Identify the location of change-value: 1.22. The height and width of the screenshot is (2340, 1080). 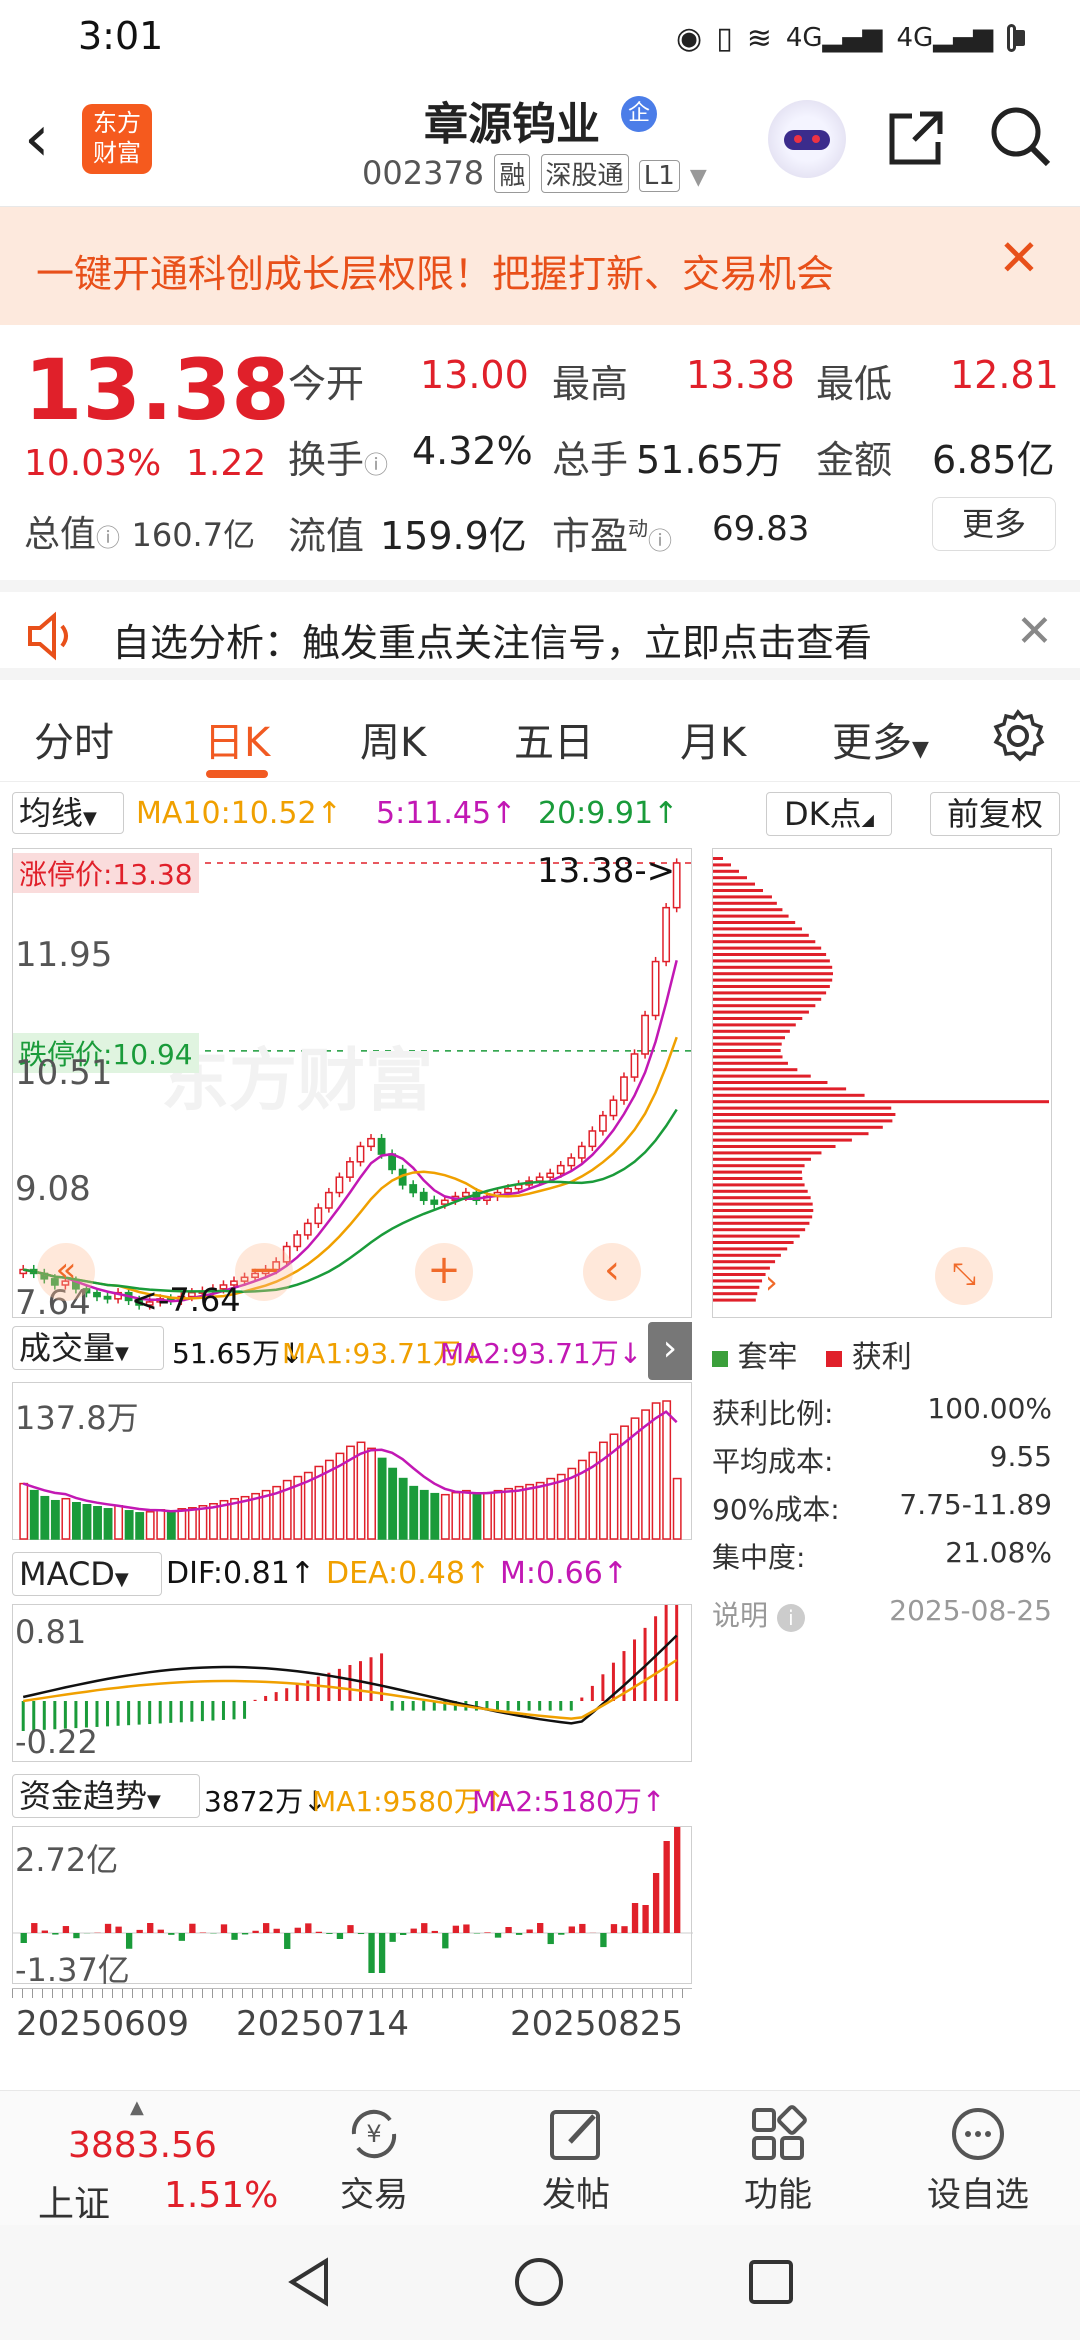
(226, 463).